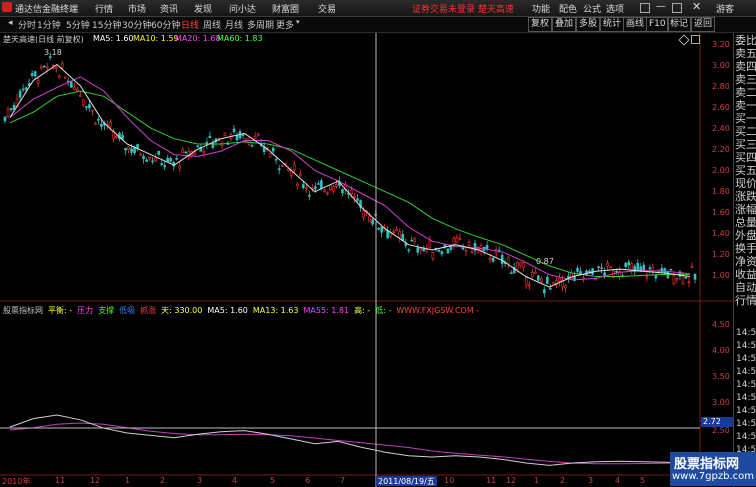 The width and height of the screenshot is (756, 487). I want to click on tab-period-5min: 5分钟, so click(78, 24).